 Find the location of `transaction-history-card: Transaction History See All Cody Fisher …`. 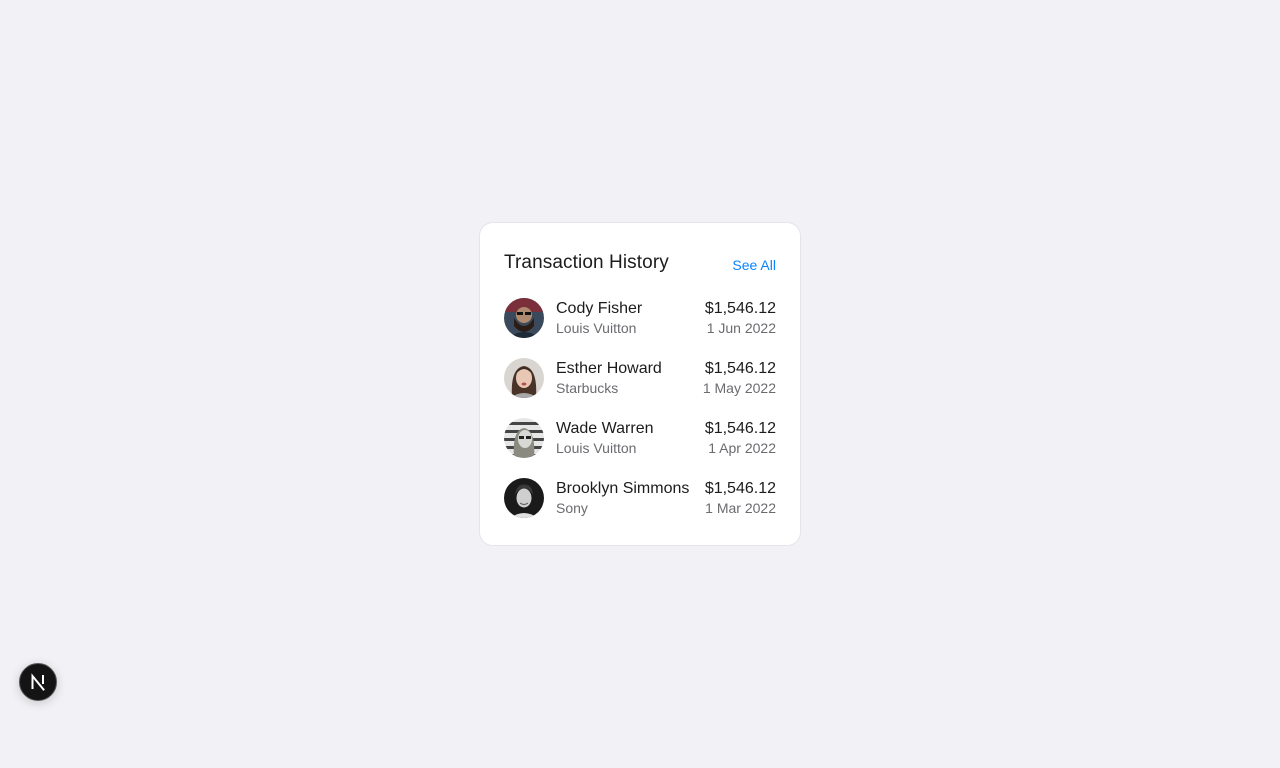

transaction-history-card: Transaction History See All Cody Fisher … is located at coordinates (640, 384).